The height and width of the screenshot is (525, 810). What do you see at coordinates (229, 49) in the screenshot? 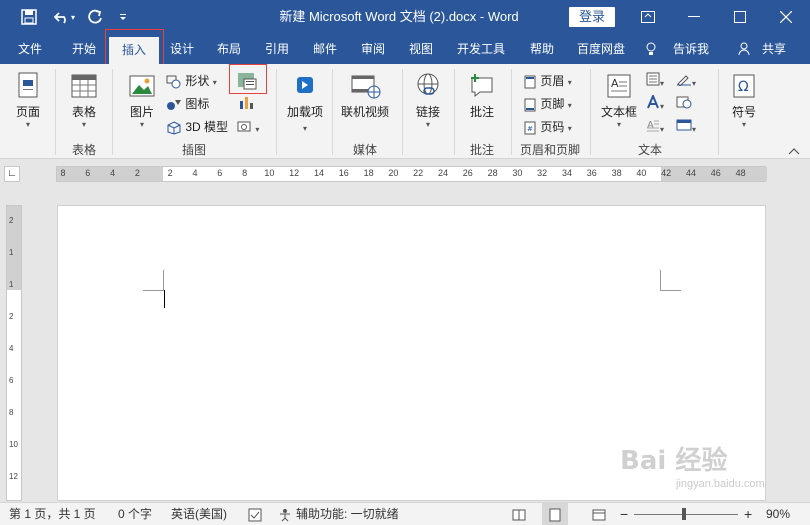
I see `tab-layout: 布局` at bounding box center [229, 49].